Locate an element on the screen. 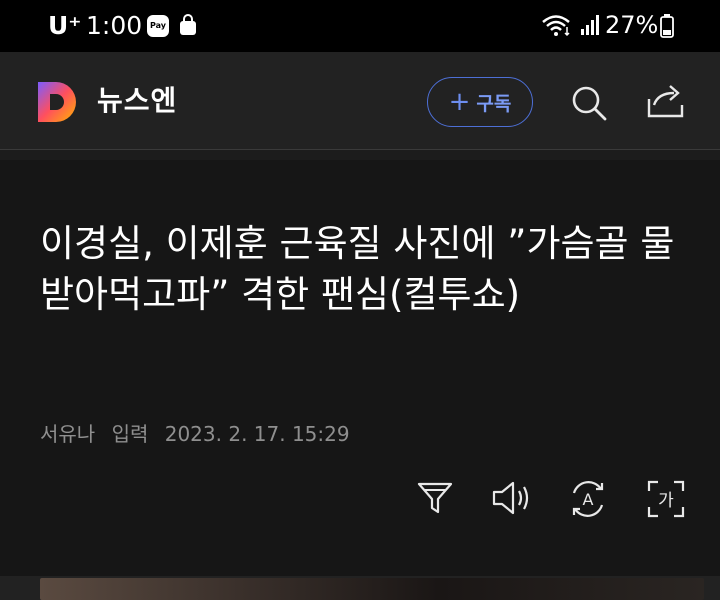  search-icon is located at coordinates (589, 103).